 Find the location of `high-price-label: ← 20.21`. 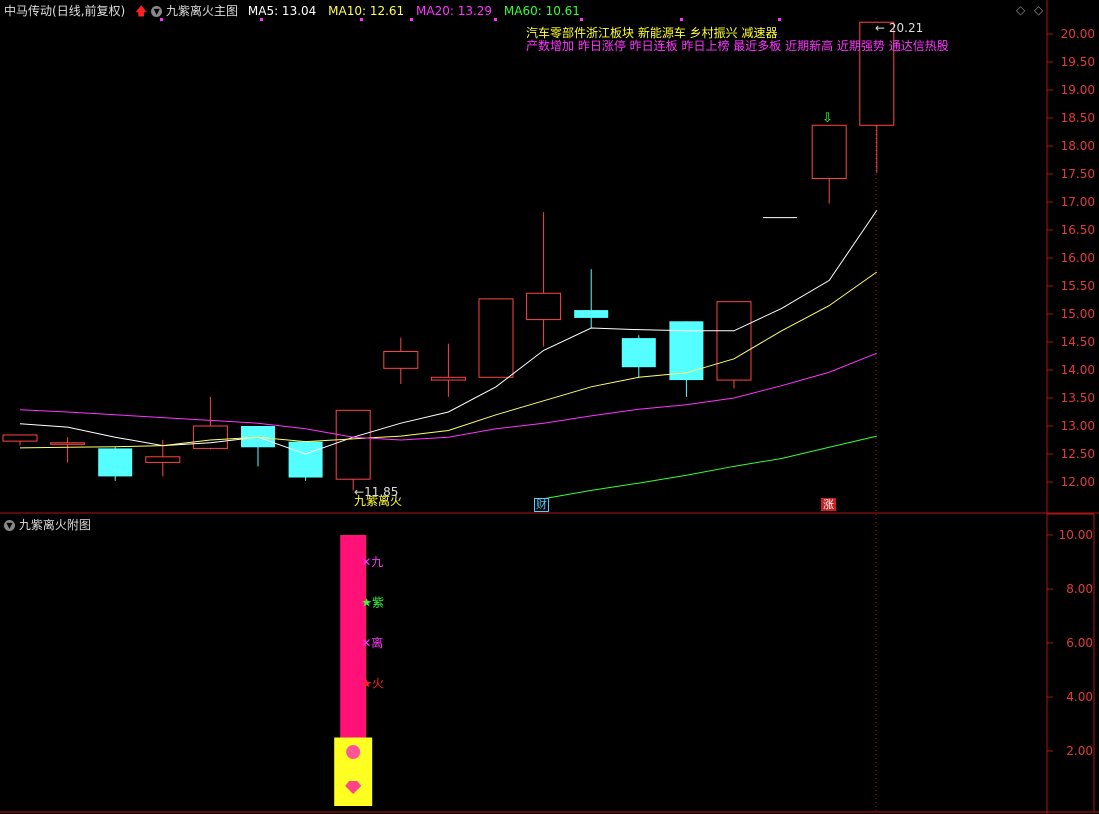

high-price-label: ← 20.21 is located at coordinates (899, 28).